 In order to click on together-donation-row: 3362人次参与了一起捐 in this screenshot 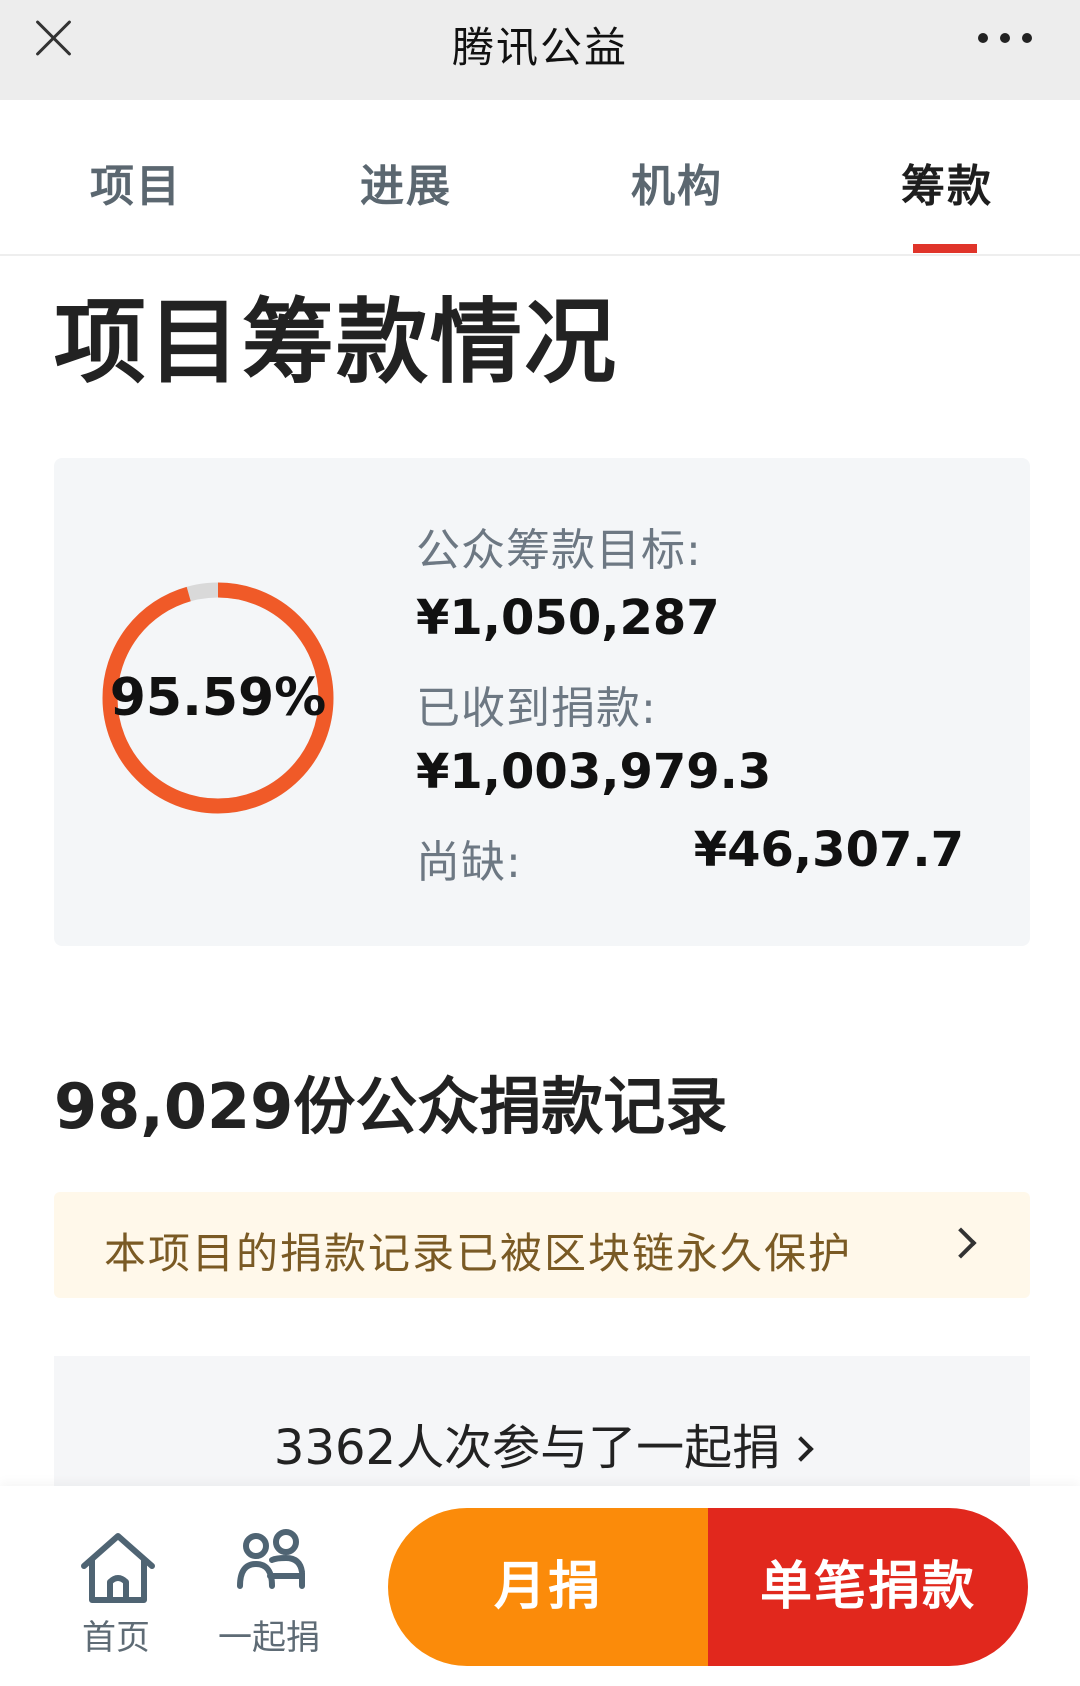, I will do `click(542, 1443)`.